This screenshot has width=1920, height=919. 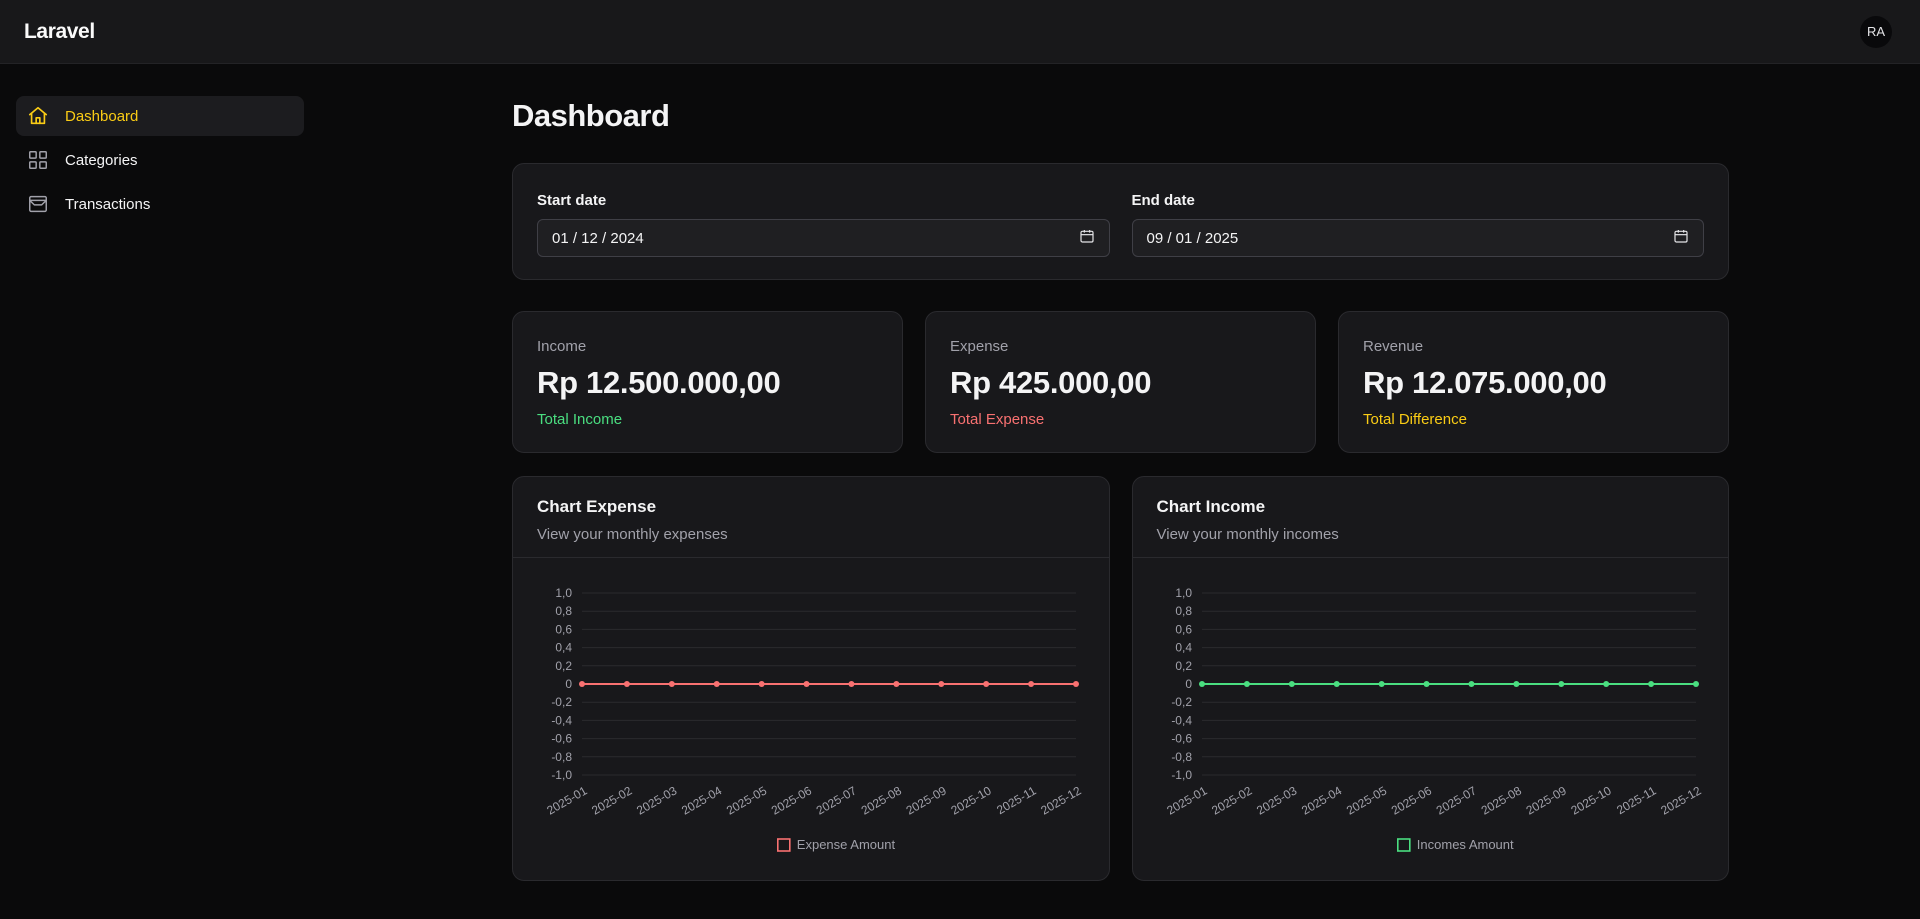 What do you see at coordinates (591, 115) in the screenshot?
I see `page-title: Dashboard` at bounding box center [591, 115].